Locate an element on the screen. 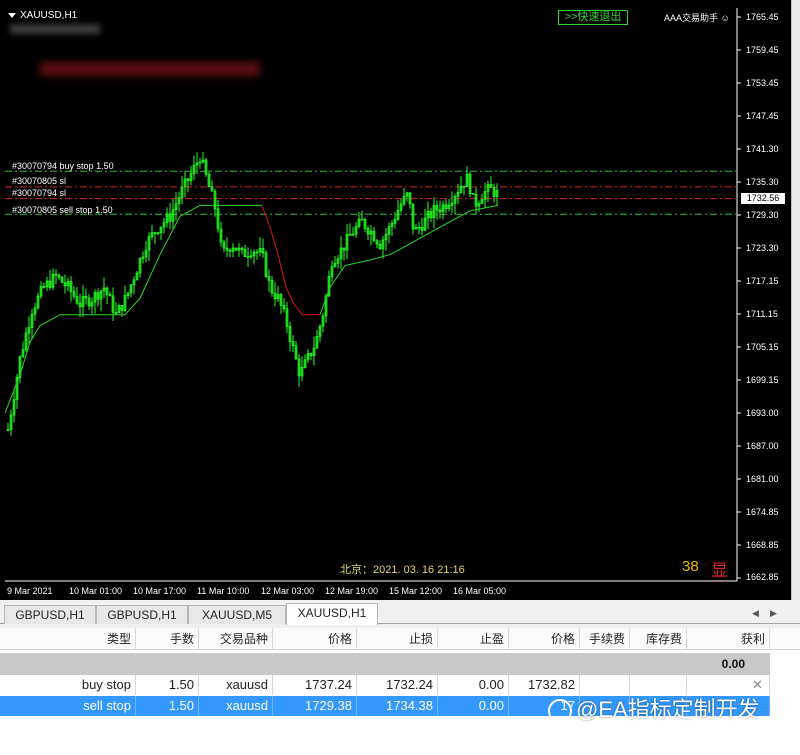  price-tick: 1747.45 is located at coordinates (762, 116).